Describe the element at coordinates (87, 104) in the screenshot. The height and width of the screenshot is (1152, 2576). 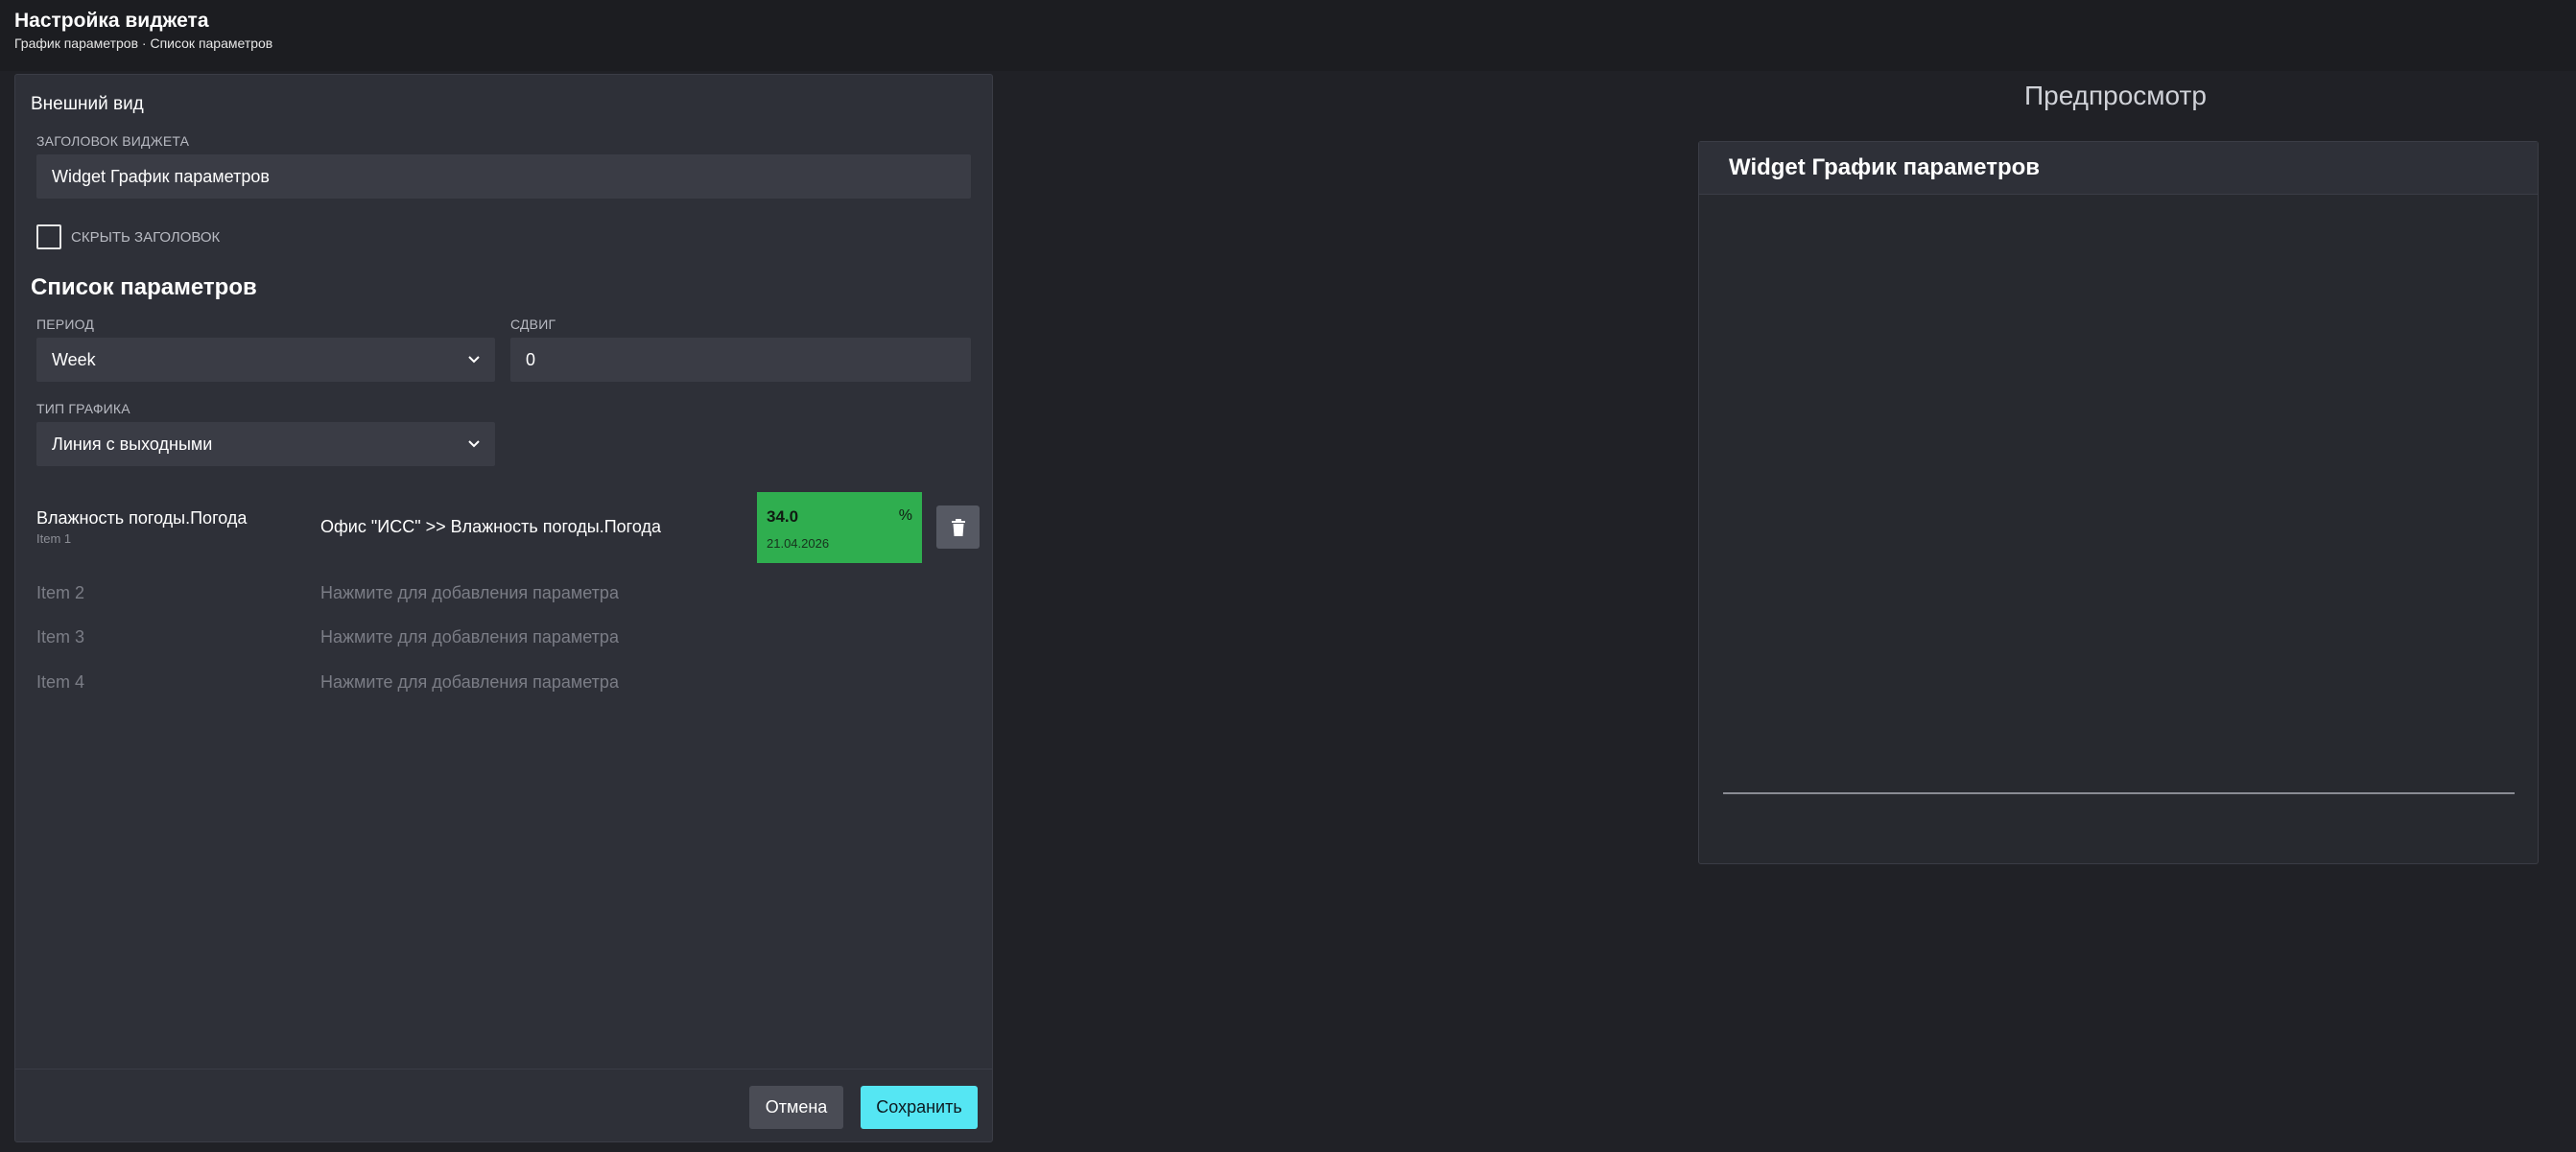
I see `appearance-section-title: Внешний вид` at that location.